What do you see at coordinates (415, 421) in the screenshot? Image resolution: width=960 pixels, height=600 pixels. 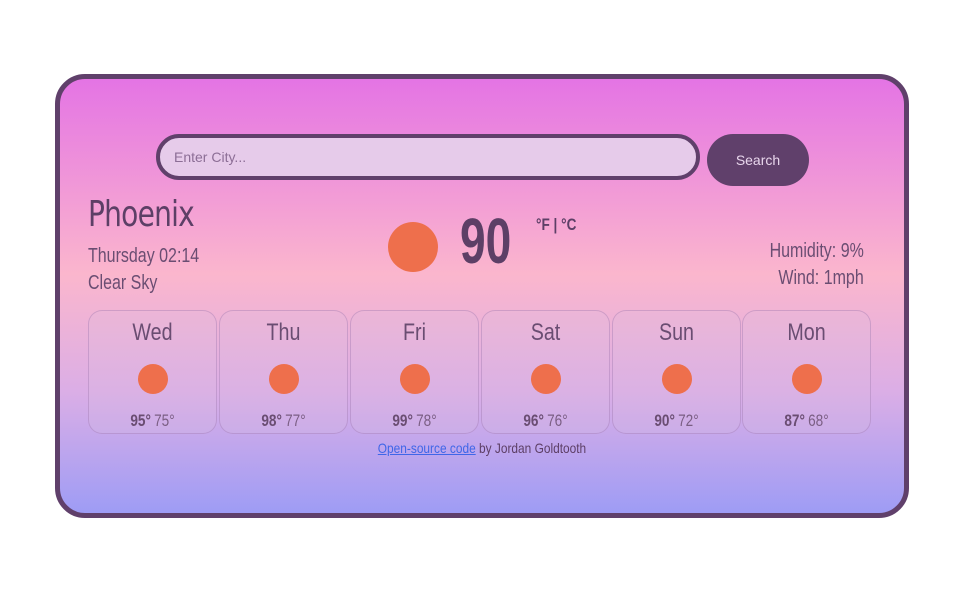 I see `forecast-temps: 99° 78°` at bounding box center [415, 421].